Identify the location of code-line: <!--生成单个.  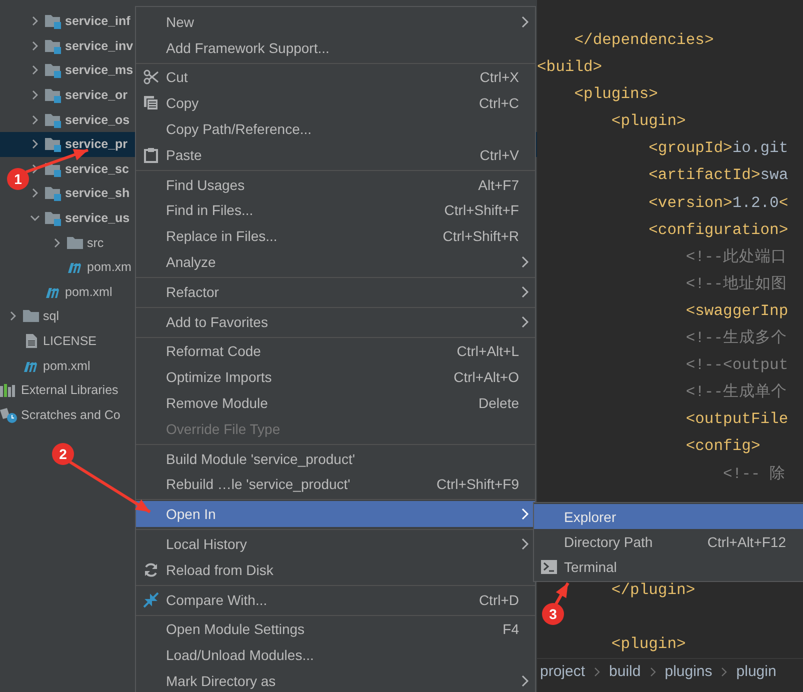
(737, 392).